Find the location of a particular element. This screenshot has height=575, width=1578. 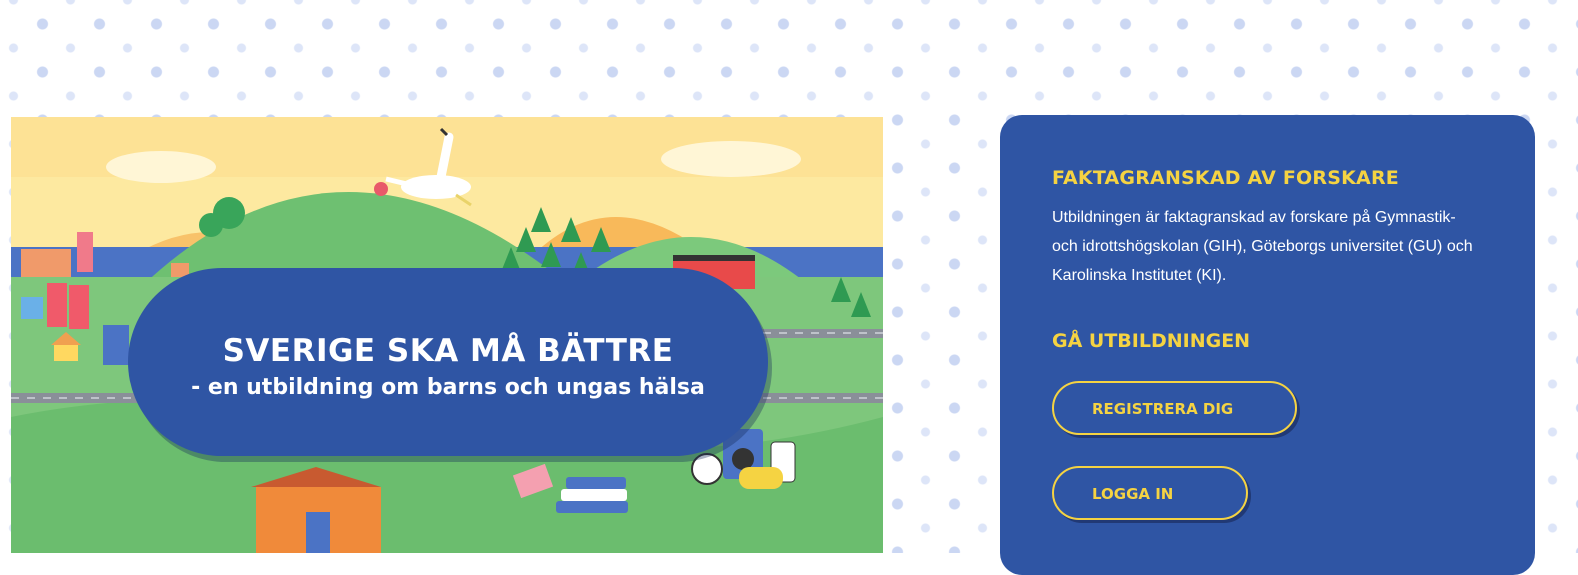

round-tree is located at coordinates (211, 225).